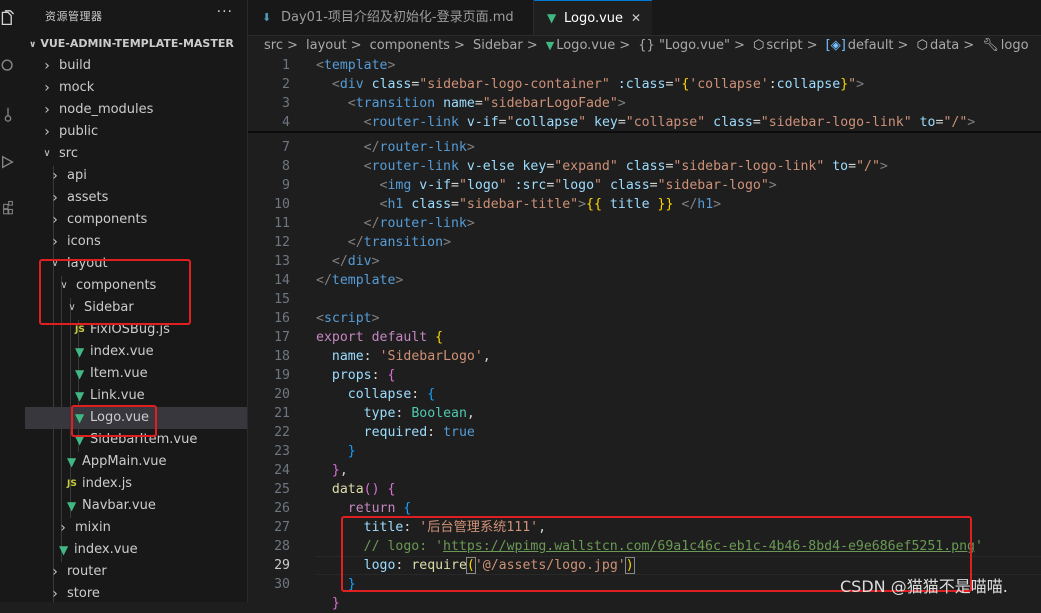  Describe the element at coordinates (363, 489) in the screenshot. I see `code-line: data() {` at that location.